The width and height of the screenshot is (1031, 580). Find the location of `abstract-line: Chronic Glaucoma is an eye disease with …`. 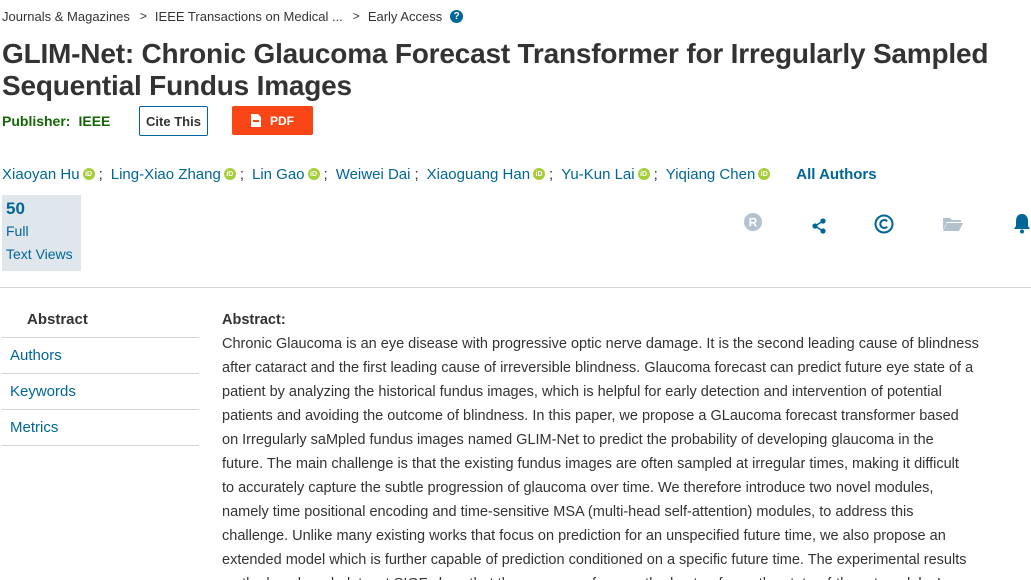

abstract-line: Chronic Glaucoma is an eye disease with … is located at coordinates (600, 344).